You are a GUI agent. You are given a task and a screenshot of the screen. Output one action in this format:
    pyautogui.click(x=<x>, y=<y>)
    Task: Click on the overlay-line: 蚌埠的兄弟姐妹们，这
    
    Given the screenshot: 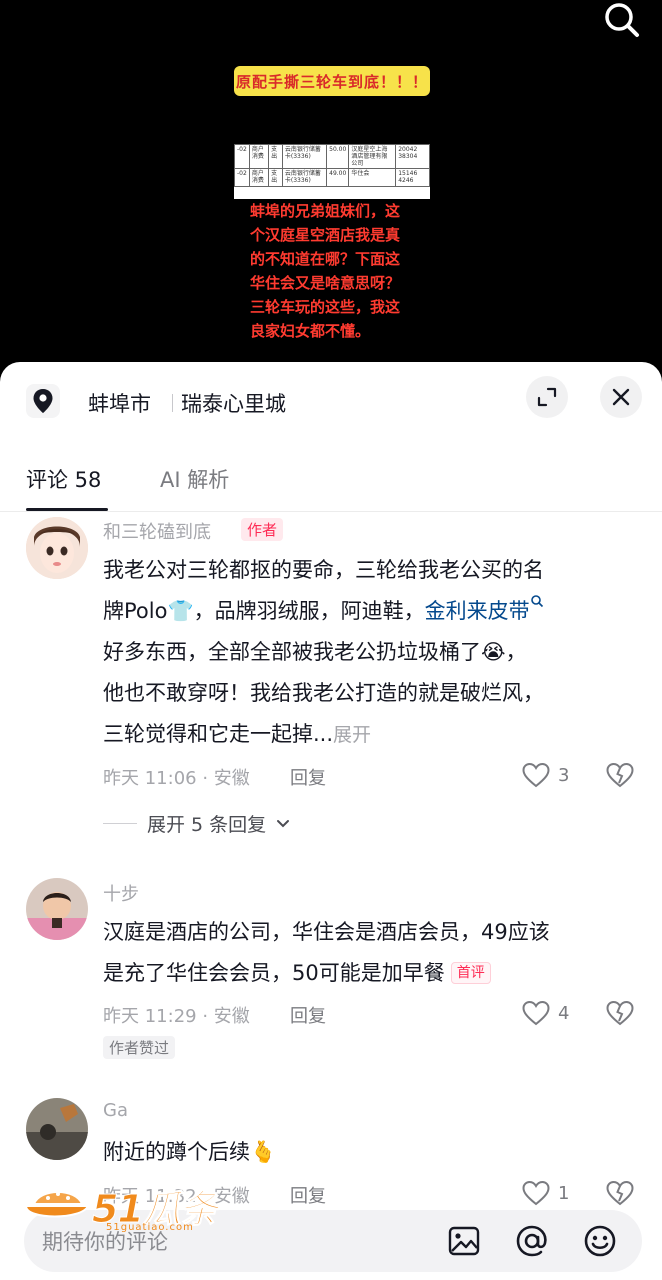 What is the action you would take?
    pyautogui.click(x=325, y=211)
    